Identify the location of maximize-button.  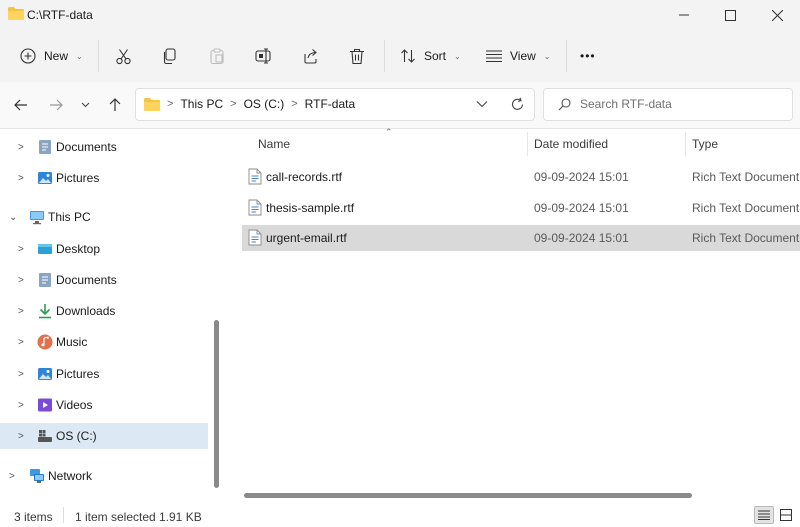
(730, 15).